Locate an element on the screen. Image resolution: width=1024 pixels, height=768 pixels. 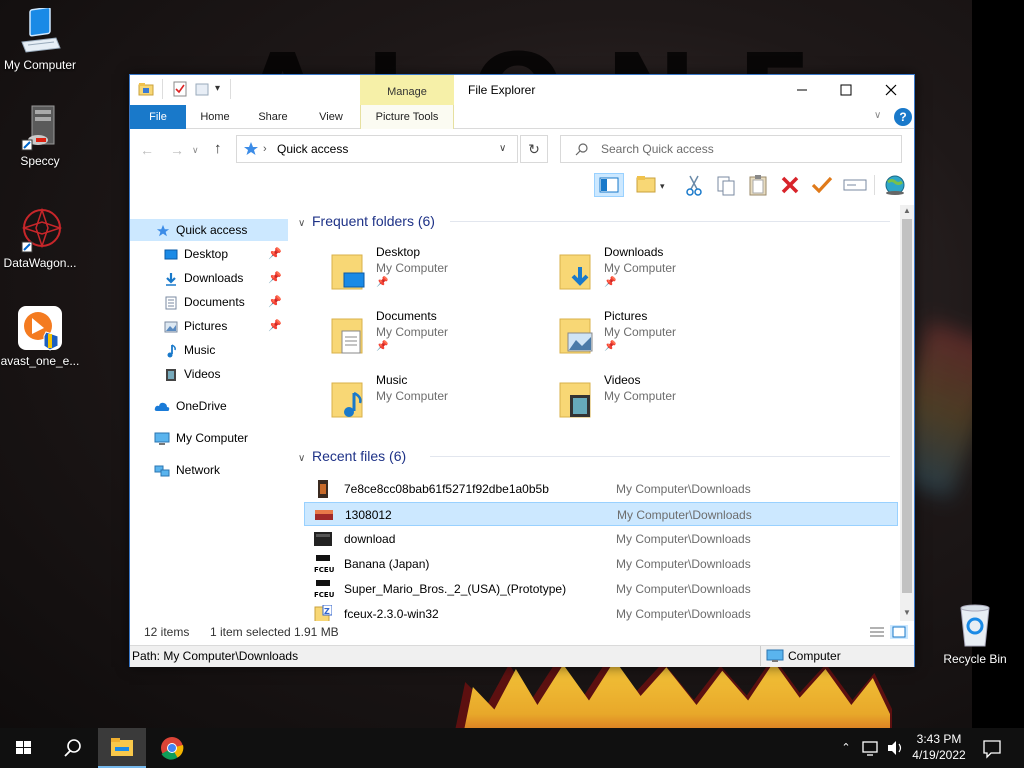
folder-desktop-icon is located at coordinates (348, 271).